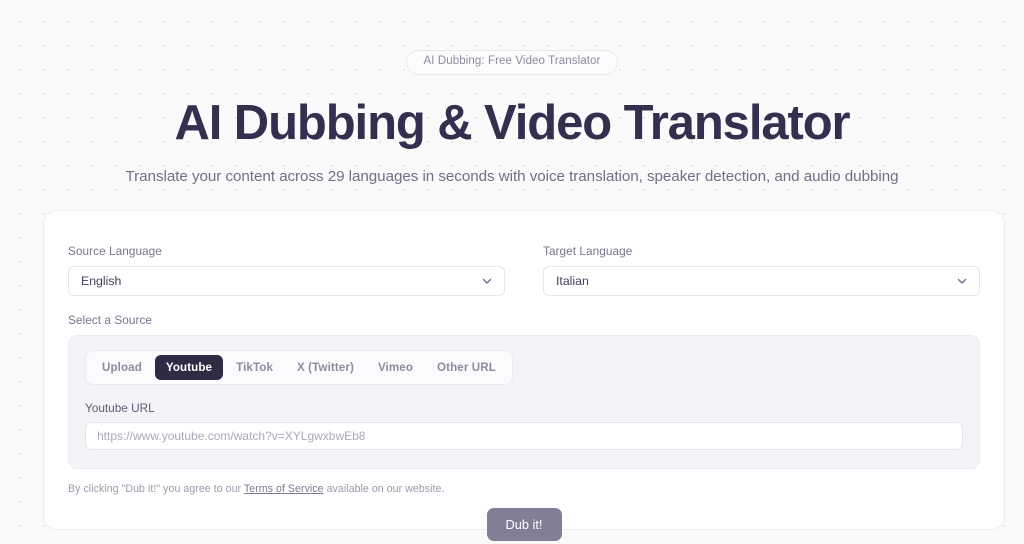 This screenshot has width=1024, height=544. What do you see at coordinates (466, 367) in the screenshot?
I see `tab-other-url: Other URL` at bounding box center [466, 367].